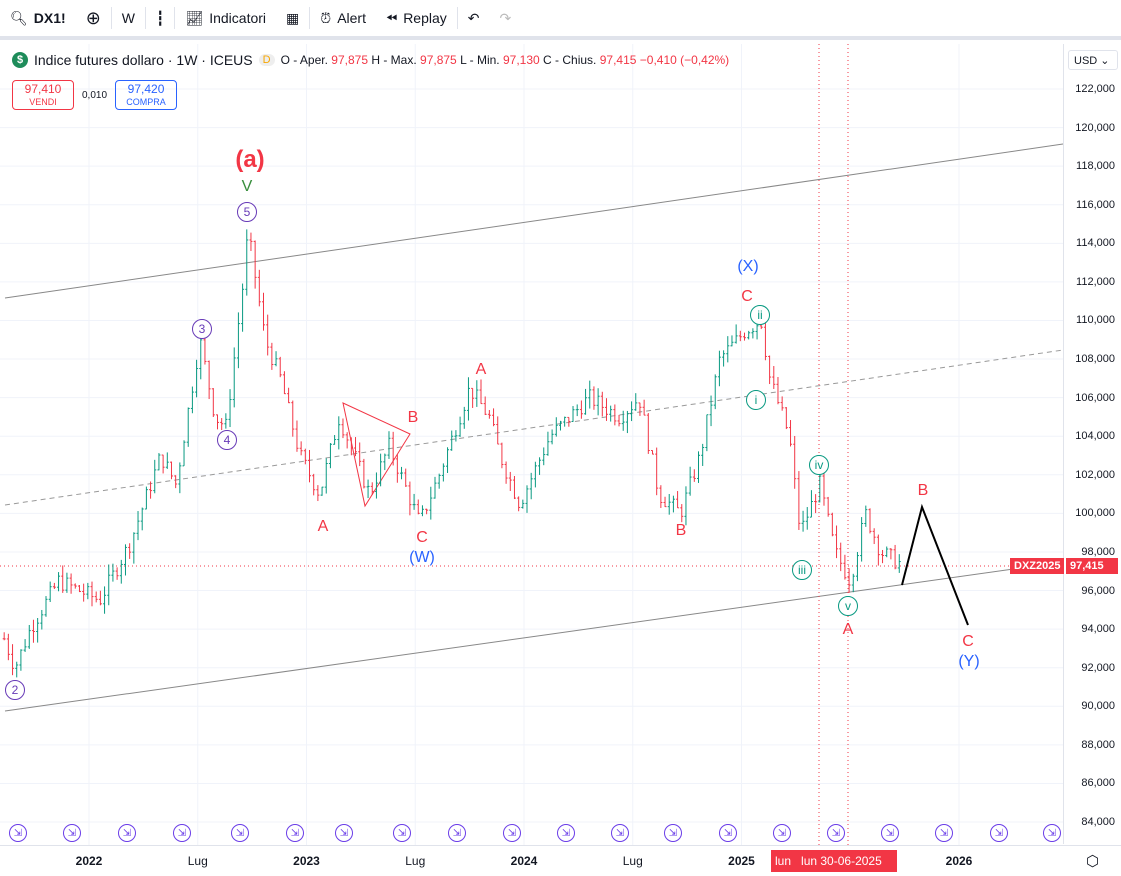 Image resolution: width=1121 pixels, height=876 pixels. Describe the element at coordinates (15, 690) in the screenshot. I see `wave-label: 2` at that location.